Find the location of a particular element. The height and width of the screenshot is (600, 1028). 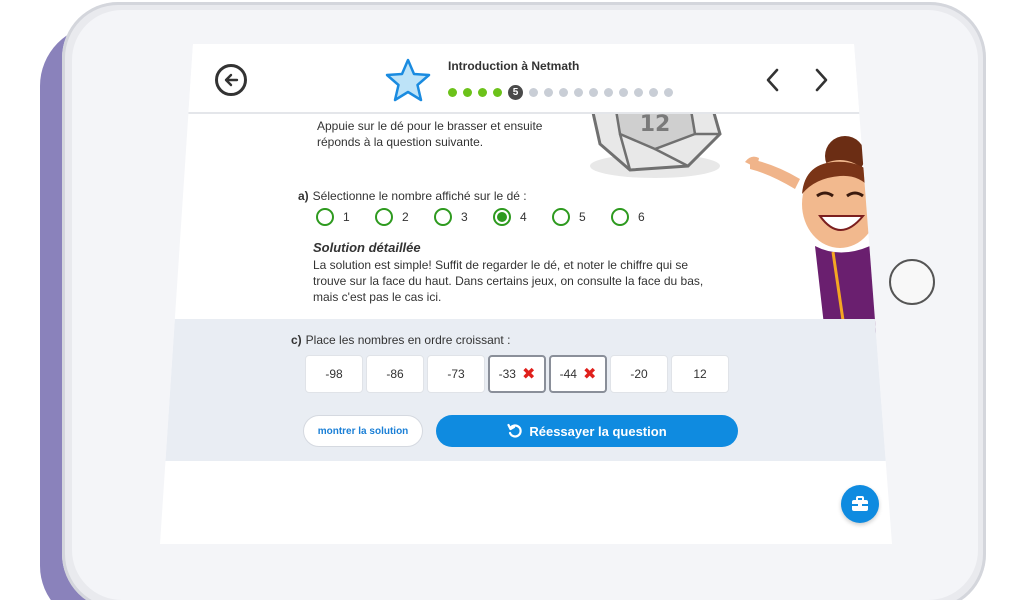

number-tile: -20 is located at coordinates (639, 374).